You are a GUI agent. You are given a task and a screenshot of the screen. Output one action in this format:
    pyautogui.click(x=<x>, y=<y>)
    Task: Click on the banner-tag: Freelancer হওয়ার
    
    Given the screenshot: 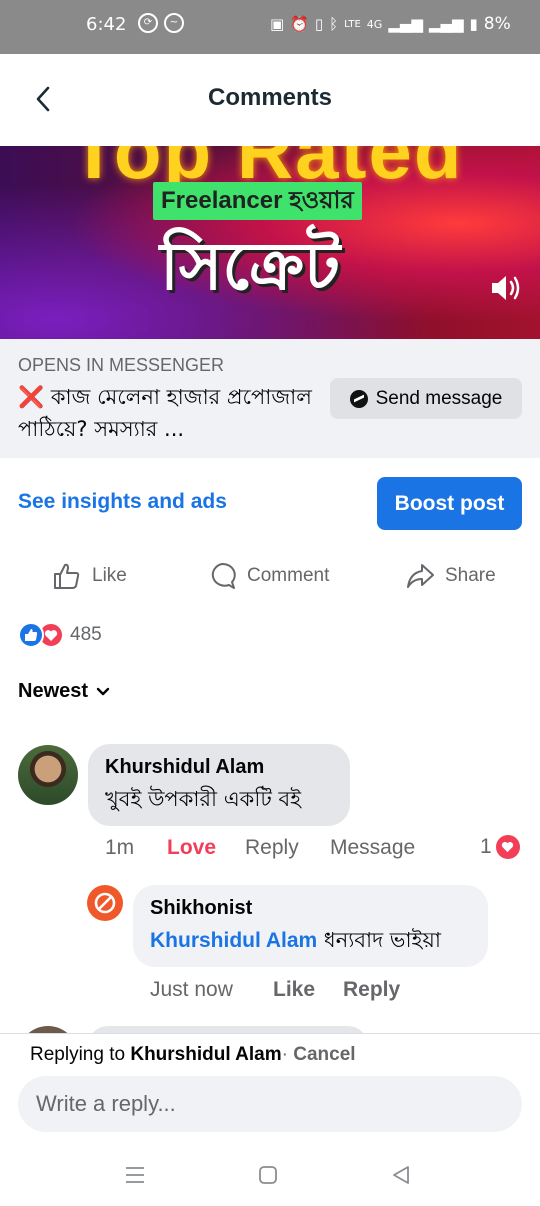 What is the action you would take?
    pyautogui.click(x=257, y=201)
    